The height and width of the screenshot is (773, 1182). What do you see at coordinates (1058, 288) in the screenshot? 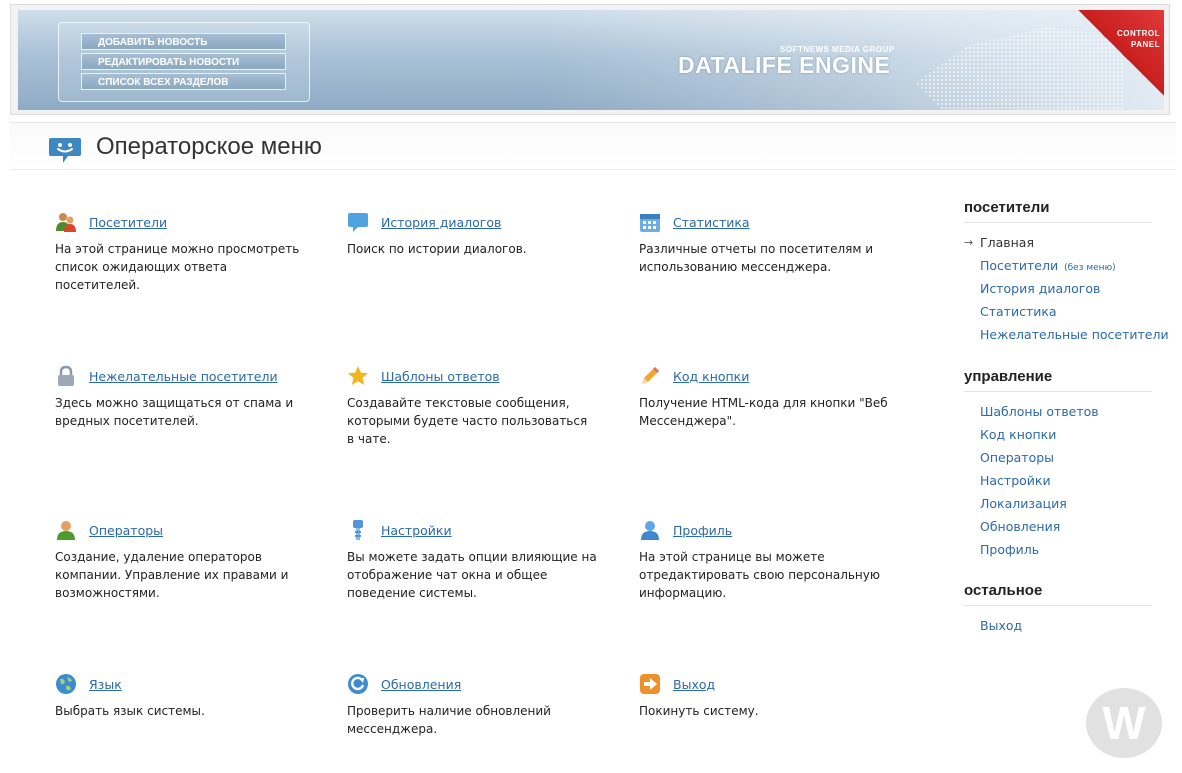
I see `sidebar-item-dialog-history: История диалогов` at bounding box center [1058, 288].